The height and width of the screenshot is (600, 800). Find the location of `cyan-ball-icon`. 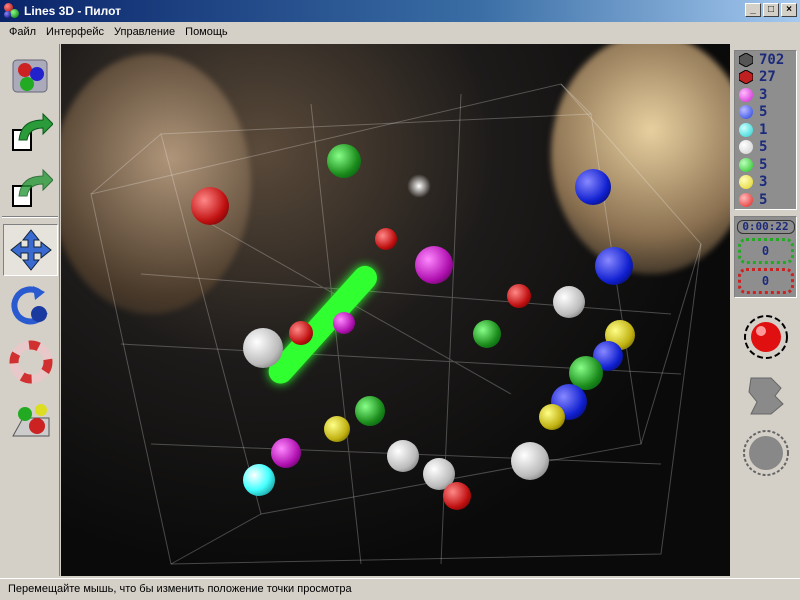

cyan-ball-icon is located at coordinates (746, 129).